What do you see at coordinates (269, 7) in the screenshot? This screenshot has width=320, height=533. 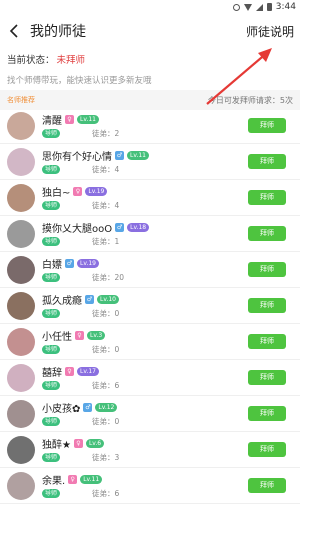 I see `battery-icon` at bounding box center [269, 7].